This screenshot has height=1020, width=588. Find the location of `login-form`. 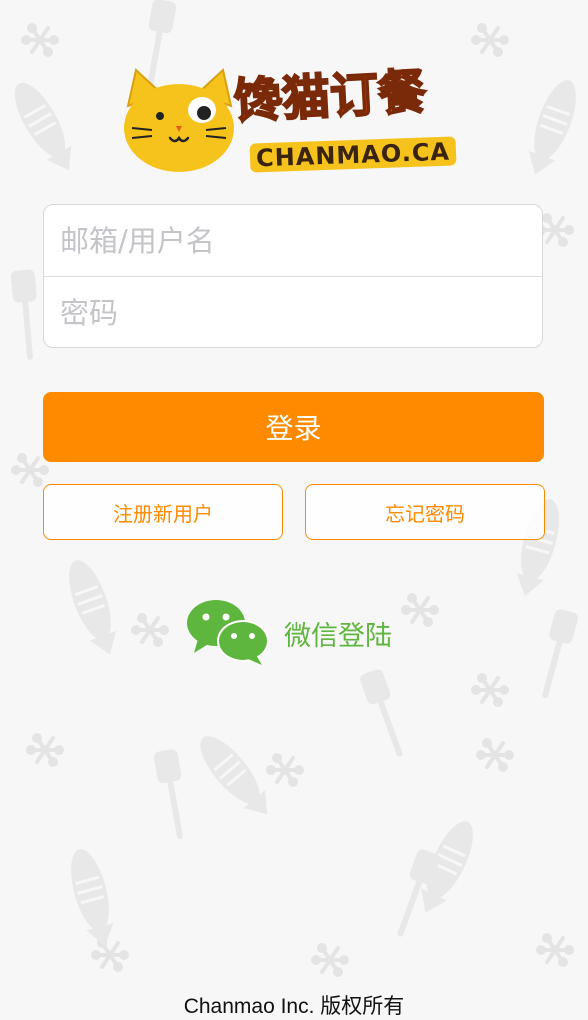

login-form is located at coordinates (293, 276).